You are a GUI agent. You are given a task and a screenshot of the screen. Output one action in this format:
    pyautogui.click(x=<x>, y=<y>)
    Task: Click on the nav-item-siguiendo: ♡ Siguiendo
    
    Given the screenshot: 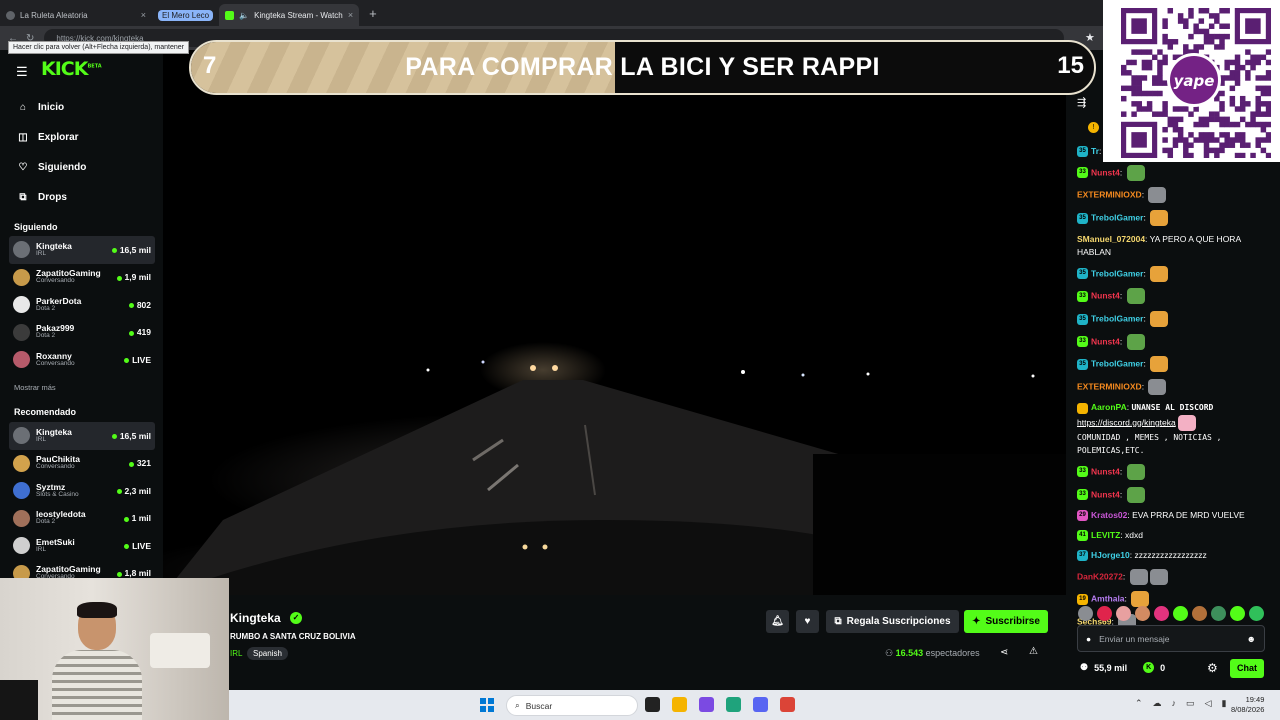 What is the action you would take?
    pyautogui.click(x=81, y=167)
    